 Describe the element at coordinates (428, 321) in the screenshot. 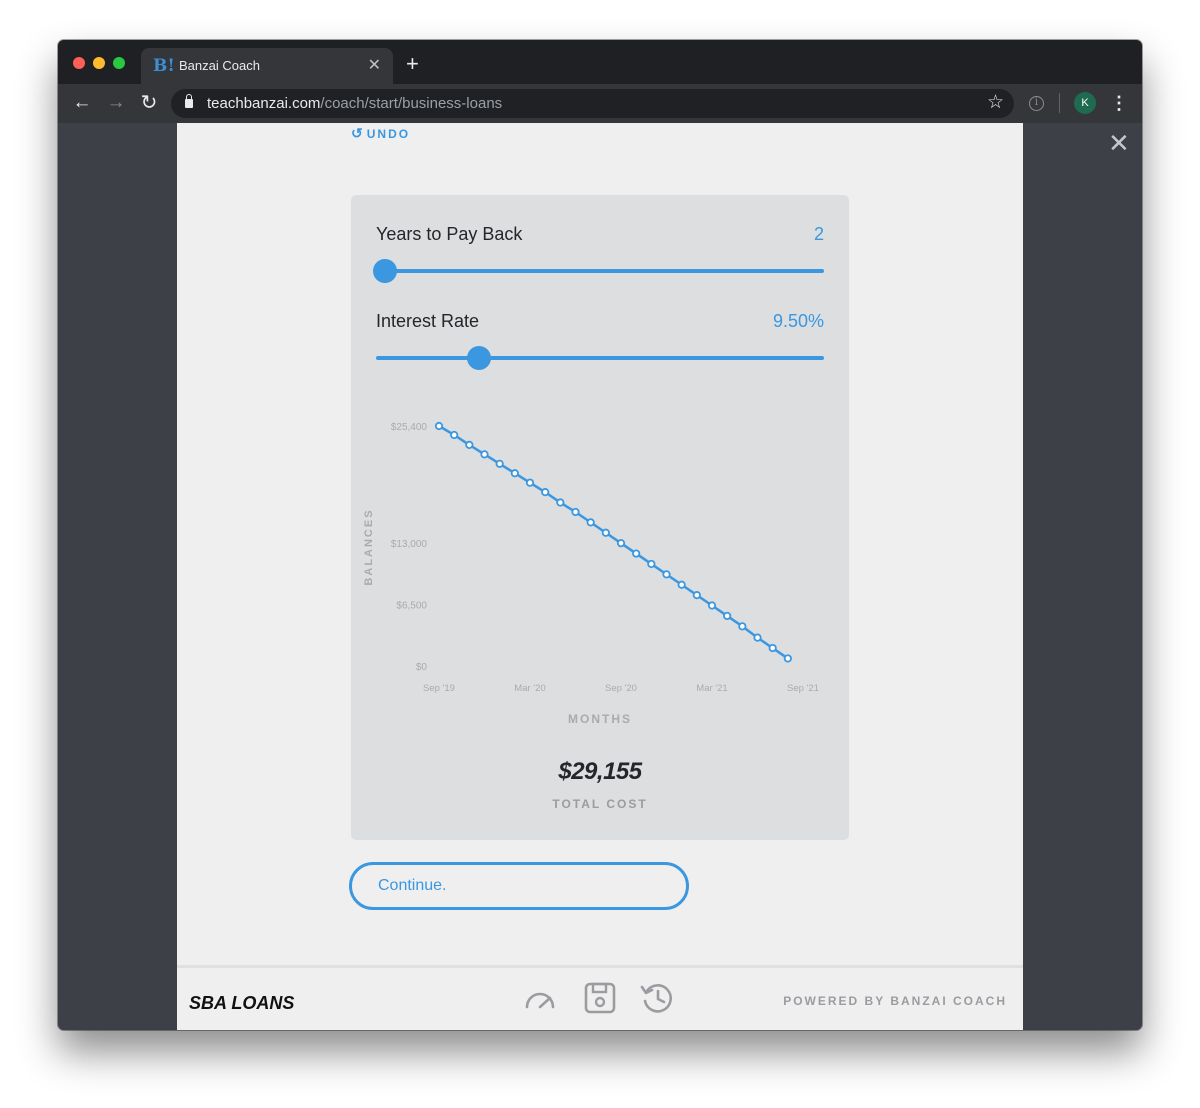

I see `interest-rate-label: Interest Rate` at that location.